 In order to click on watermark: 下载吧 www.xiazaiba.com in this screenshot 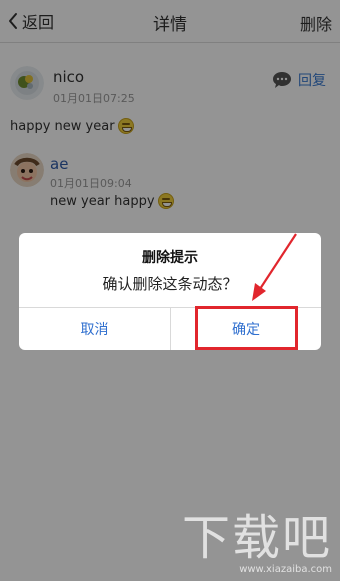, I will do `click(257, 544)`.